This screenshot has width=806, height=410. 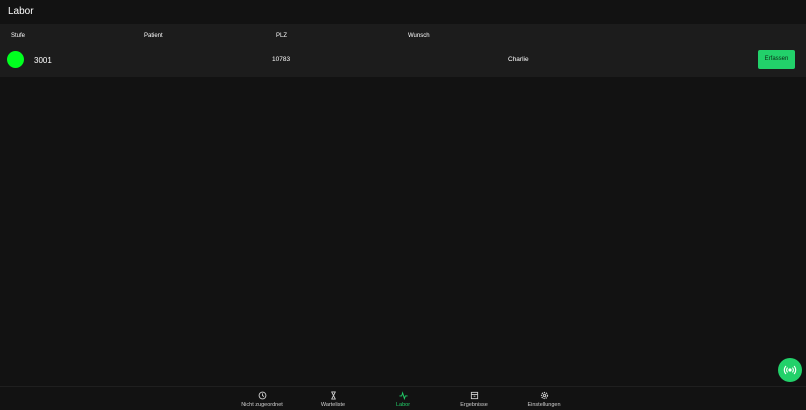 I want to click on broadcast-fab, so click(x=790, y=370).